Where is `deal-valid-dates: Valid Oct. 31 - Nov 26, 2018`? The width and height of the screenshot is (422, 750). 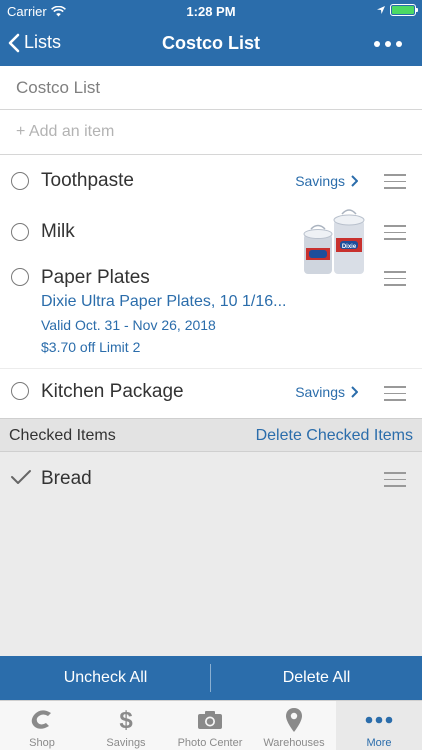
deal-valid-dates: Valid Oct. 31 - Nov 26, 2018 is located at coordinates (128, 325).